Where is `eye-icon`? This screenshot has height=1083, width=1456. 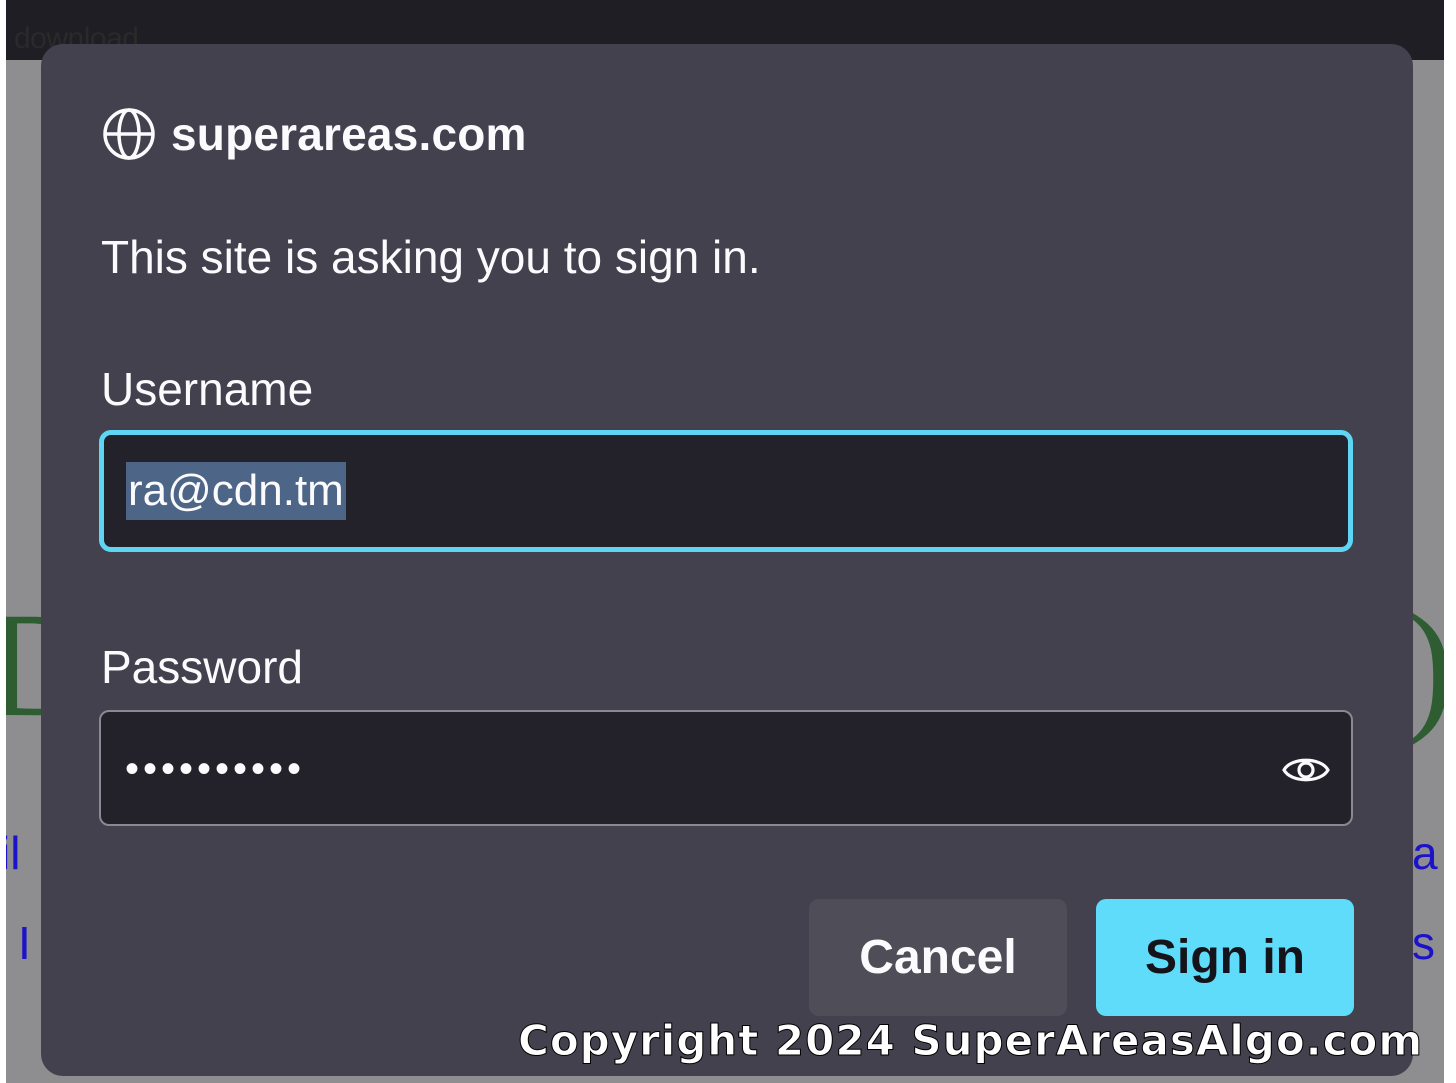
eye-icon is located at coordinates (1306, 770).